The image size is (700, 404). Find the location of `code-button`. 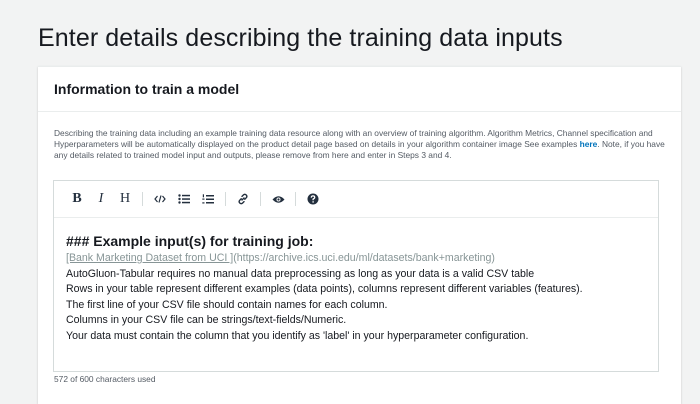

code-button is located at coordinates (160, 199).